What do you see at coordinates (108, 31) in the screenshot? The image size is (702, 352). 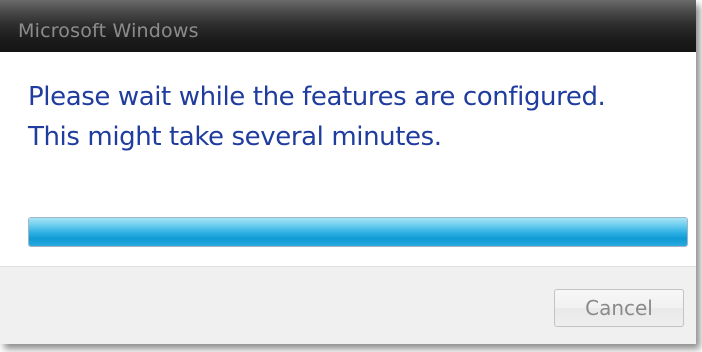 I see `window-title: Microsoft Windows` at bounding box center [108, 31].